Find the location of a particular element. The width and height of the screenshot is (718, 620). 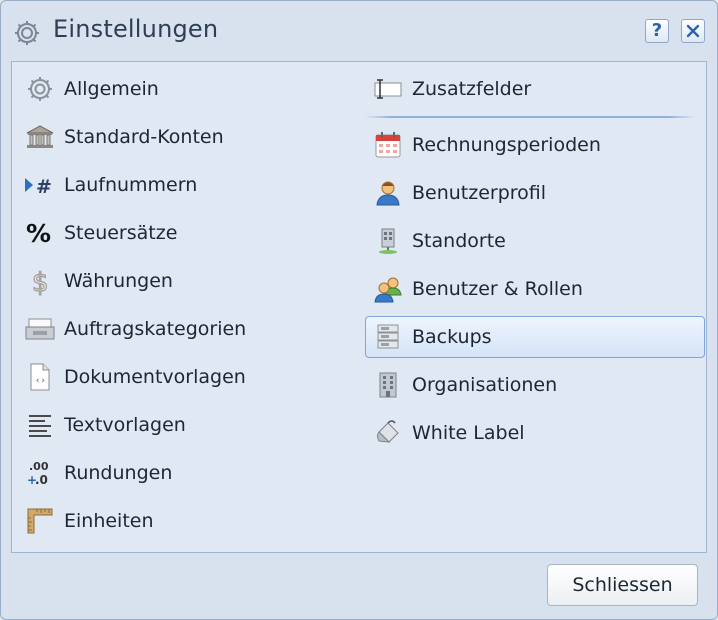

settings-item-standorte: Standorte is located at coordinates (533, 241).